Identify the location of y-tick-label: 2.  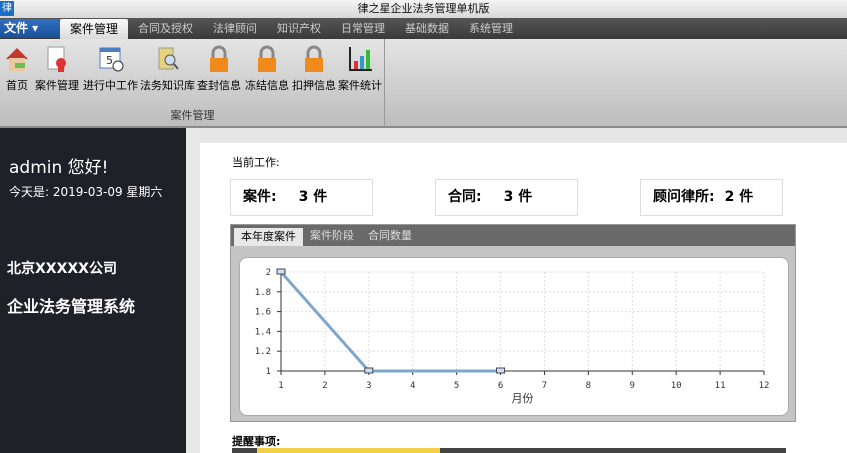
(268, 273).